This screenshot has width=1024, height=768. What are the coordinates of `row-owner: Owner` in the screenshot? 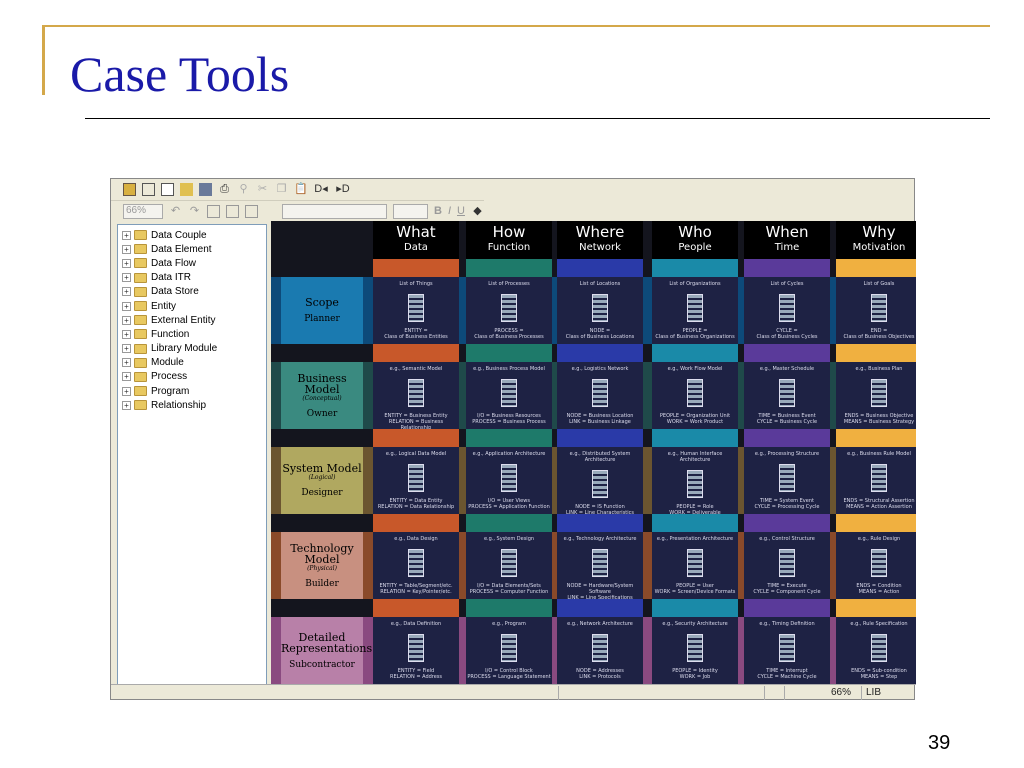 It's located at (322, 413).